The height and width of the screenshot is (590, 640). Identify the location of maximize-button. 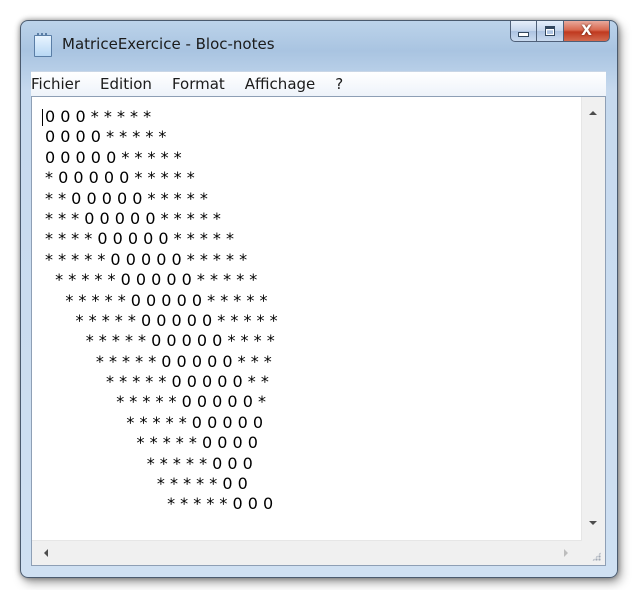
(550, 31).